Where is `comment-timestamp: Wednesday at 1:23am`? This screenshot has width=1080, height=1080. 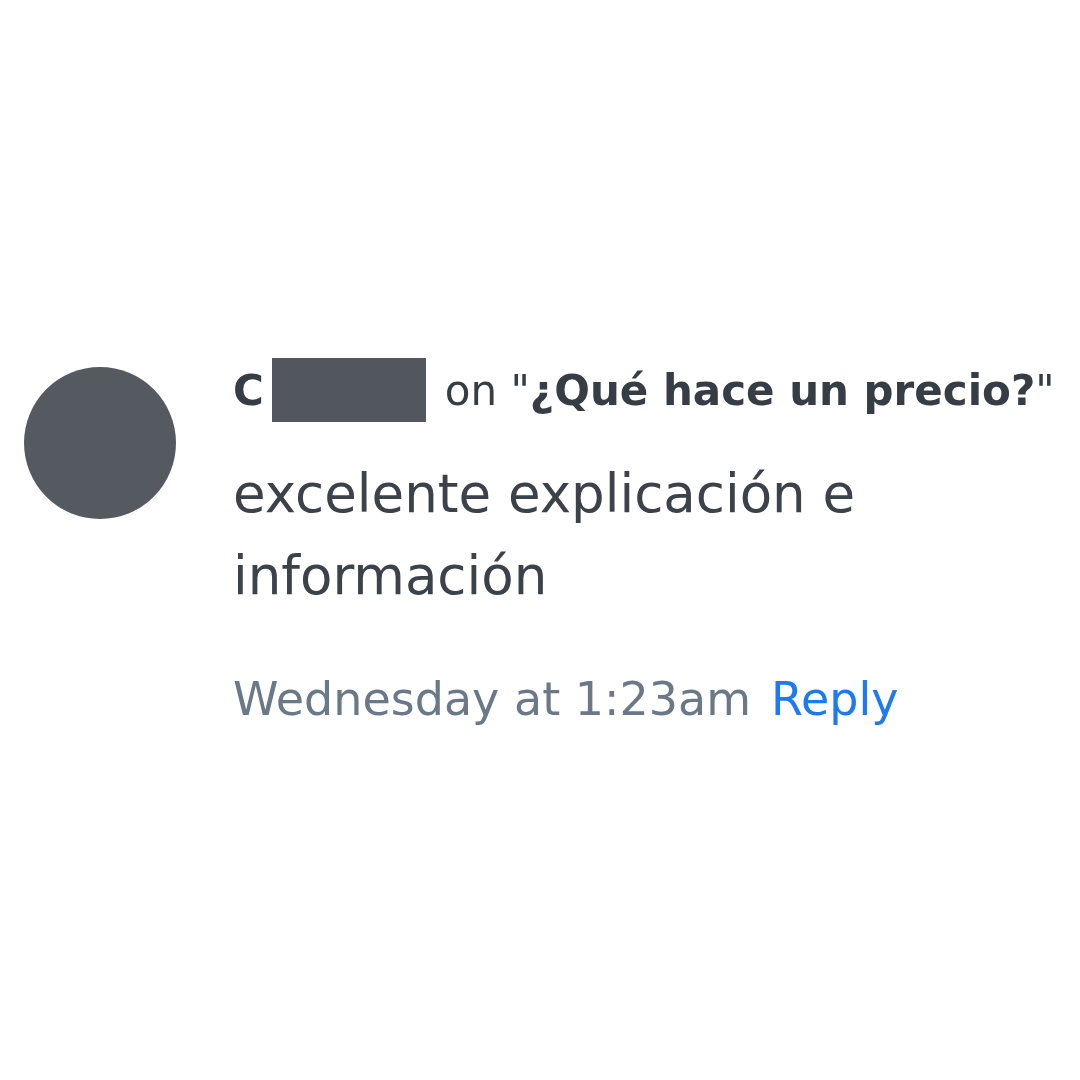
comment-timestamp: Wednesday at 1:23am is located at coordinates (492, 699).